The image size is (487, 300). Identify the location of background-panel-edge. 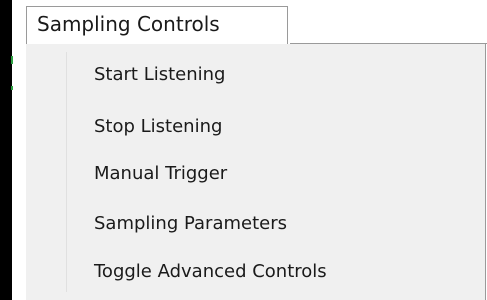
(6, 150).